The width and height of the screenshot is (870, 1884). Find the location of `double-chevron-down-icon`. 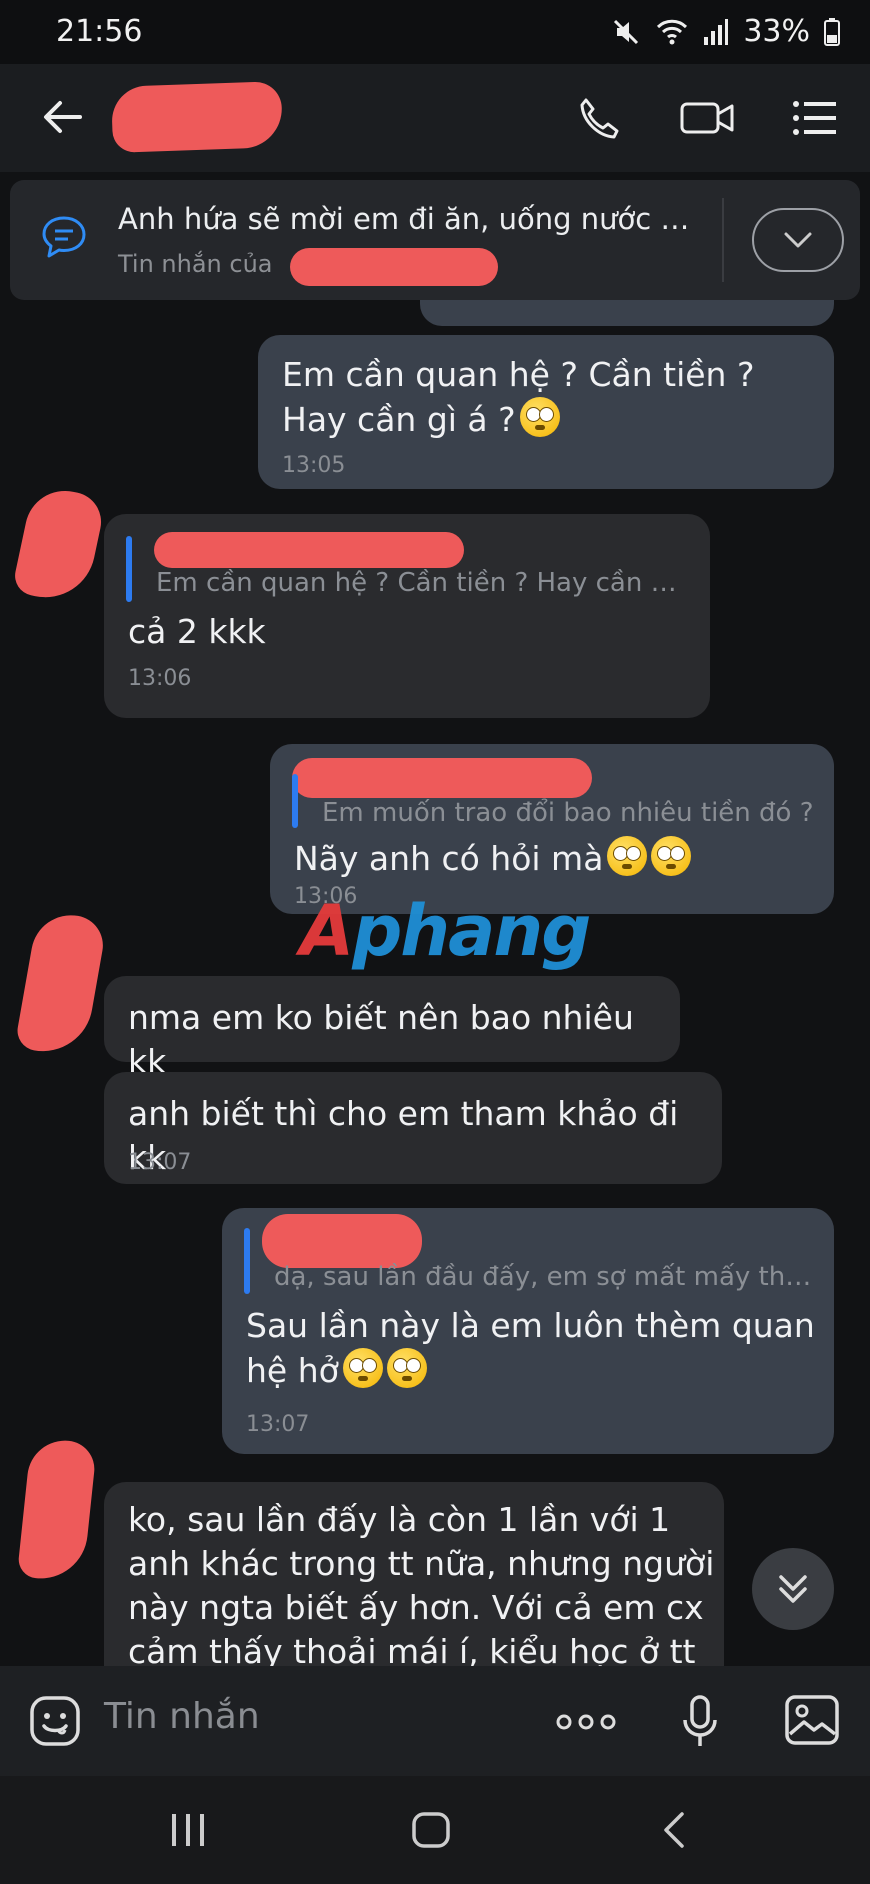

double-chevron-down-icon is located at coordinates (793, 1589).